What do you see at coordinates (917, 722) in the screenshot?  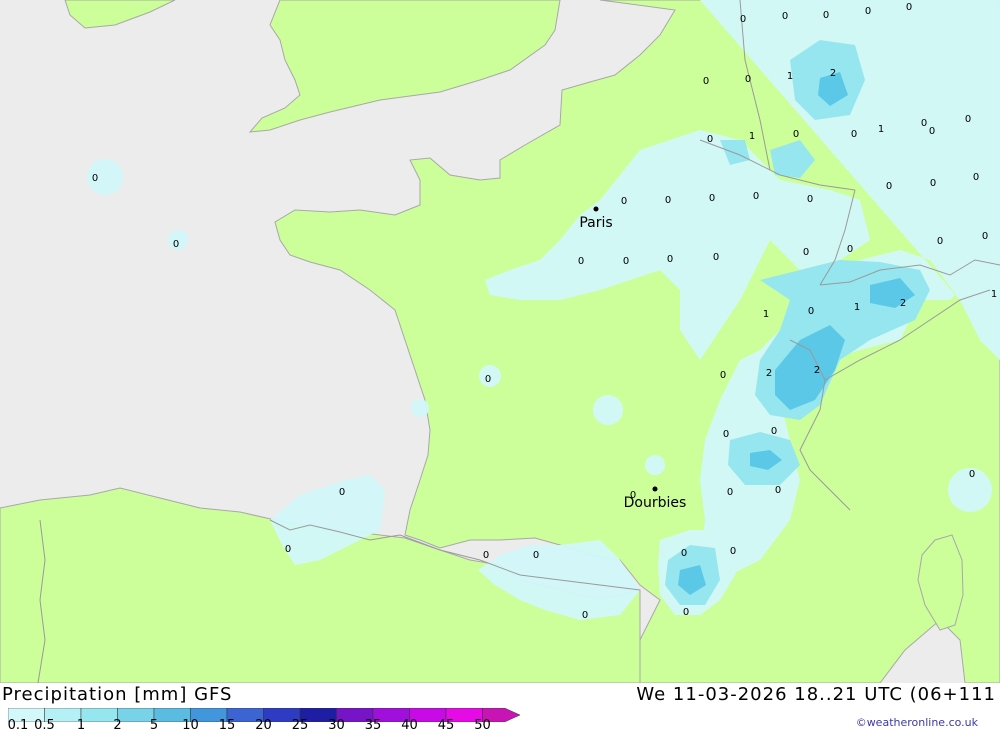 I see `credit-link: ©weatheronline.co.uk` at bounding box center [917, 722].